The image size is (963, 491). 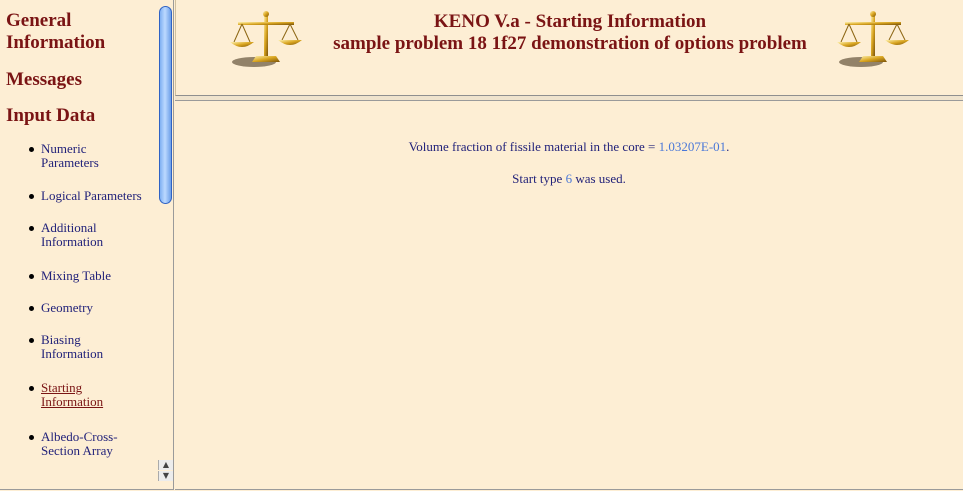 What do you see at coordinates (165, 476) in the screenshot?
I see `scroll-down-arrow-icon: ▼` at bounding box center [165, 476].